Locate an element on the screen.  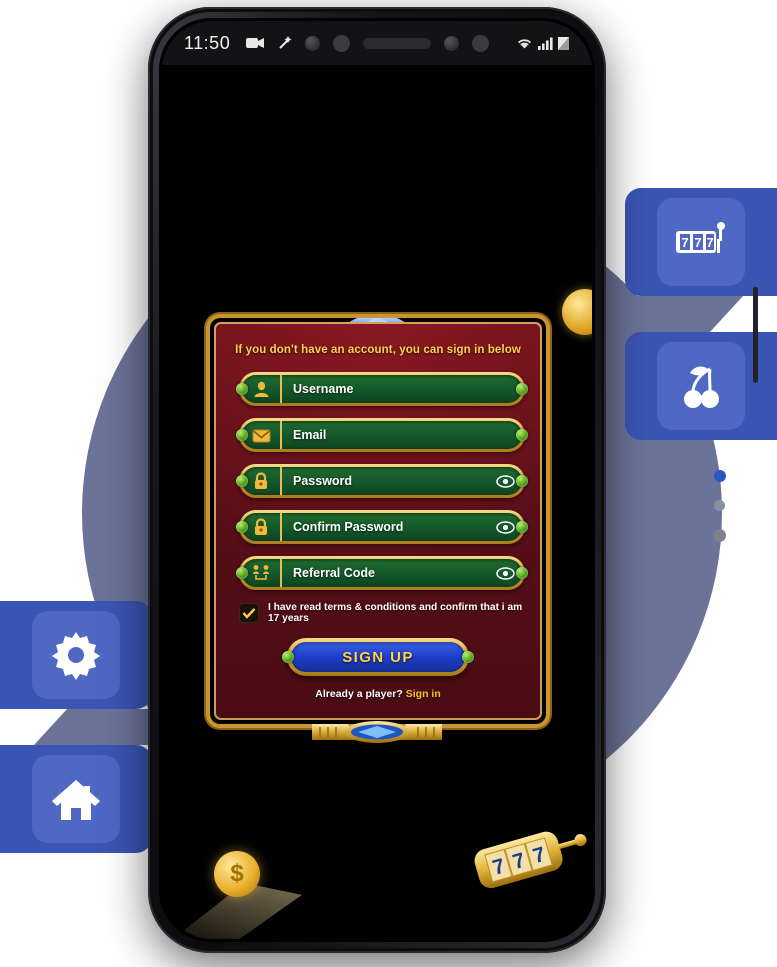
field-email-label: Email is located at coordinates (310, 435).